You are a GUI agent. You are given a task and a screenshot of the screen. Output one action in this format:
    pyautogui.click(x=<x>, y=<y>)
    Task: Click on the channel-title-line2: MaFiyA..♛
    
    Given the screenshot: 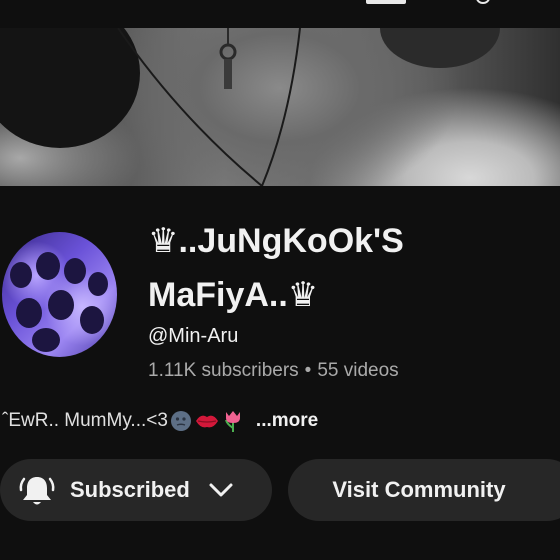 What is the action you would take?
    pyautogui.click(x=233, y=295)
    